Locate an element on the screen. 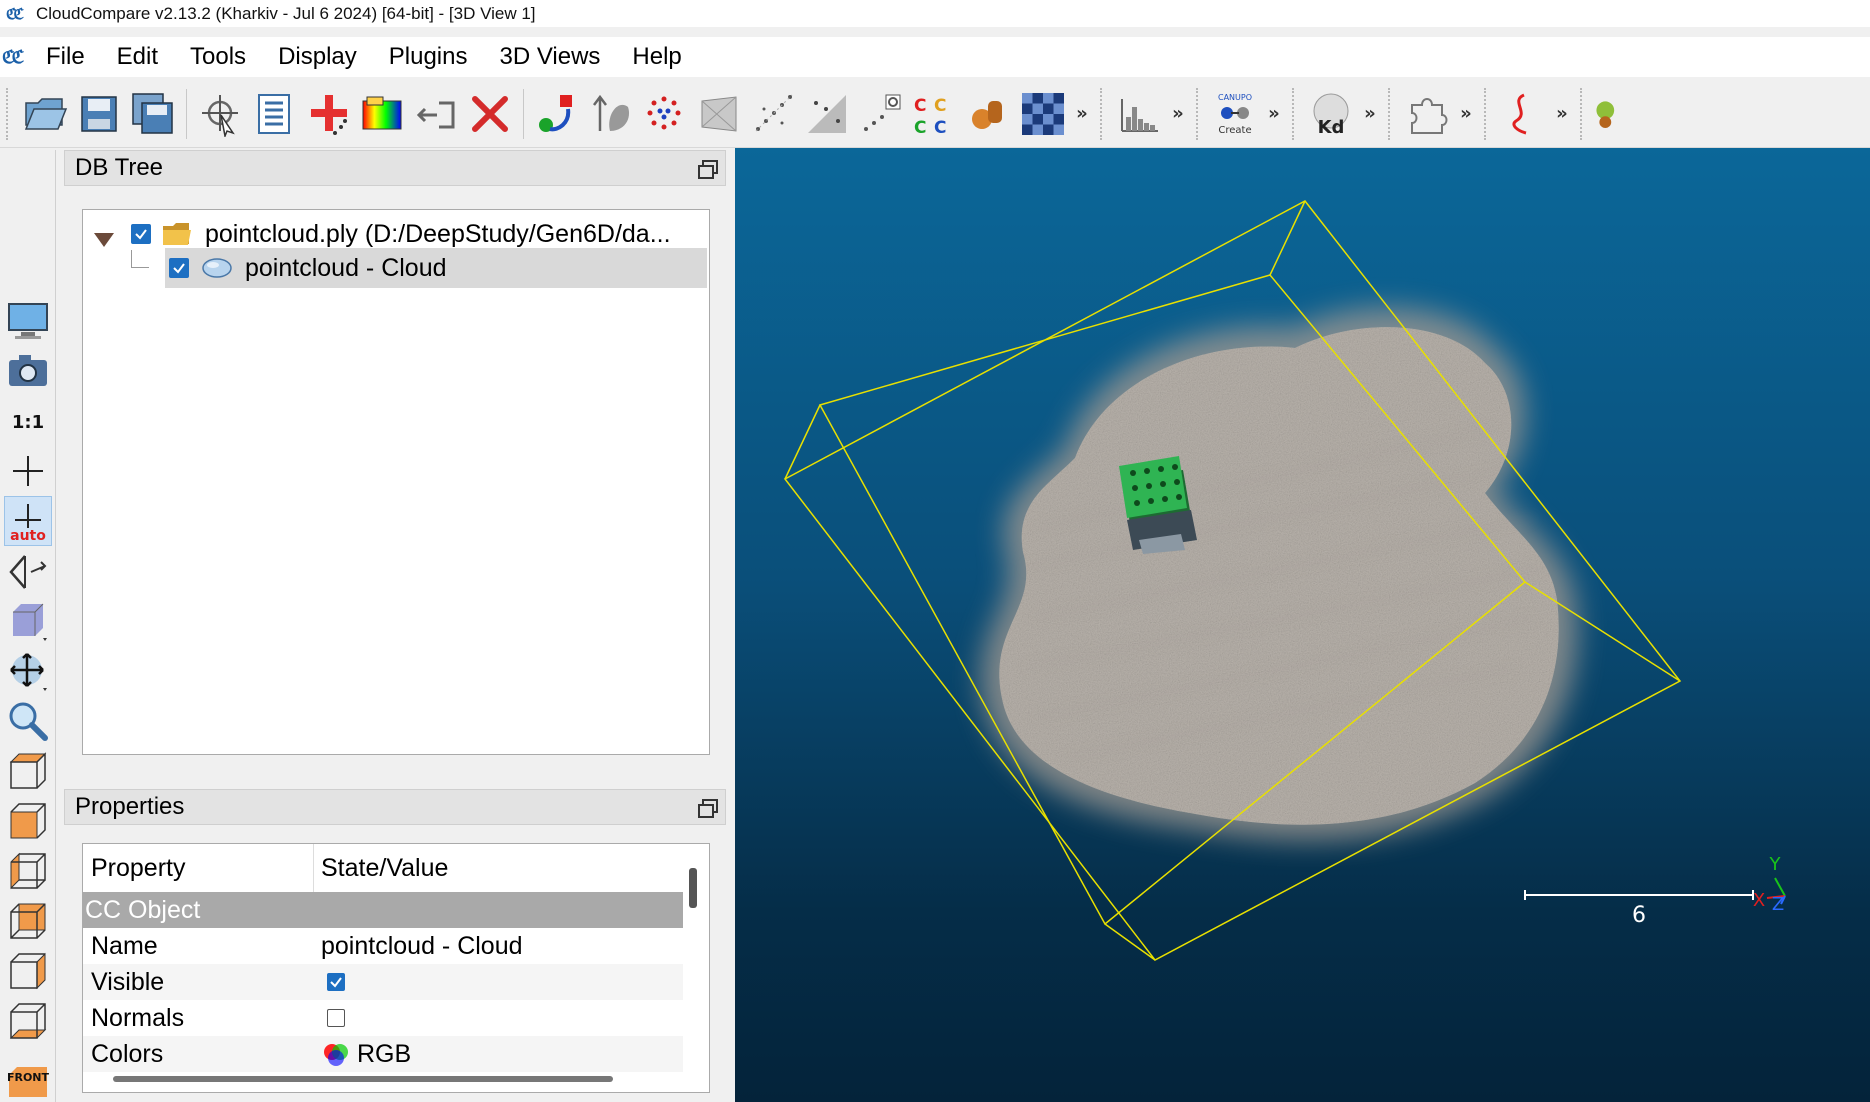  plane-fit-button is located at coordinates (827, 114).